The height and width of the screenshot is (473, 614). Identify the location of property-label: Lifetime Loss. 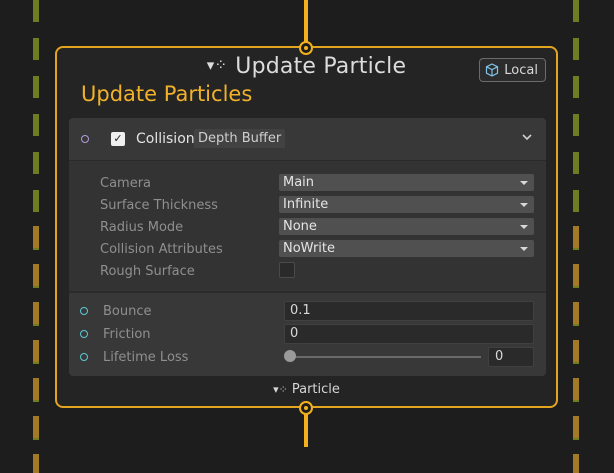
(146, 357).